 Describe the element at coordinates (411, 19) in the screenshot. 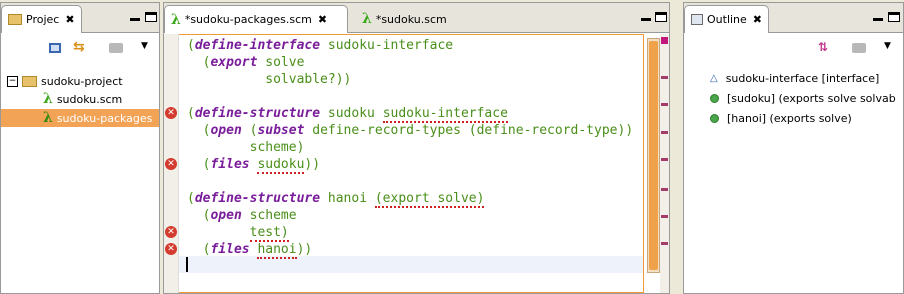

I see `tab-label: *sudoku.scm` at that location.